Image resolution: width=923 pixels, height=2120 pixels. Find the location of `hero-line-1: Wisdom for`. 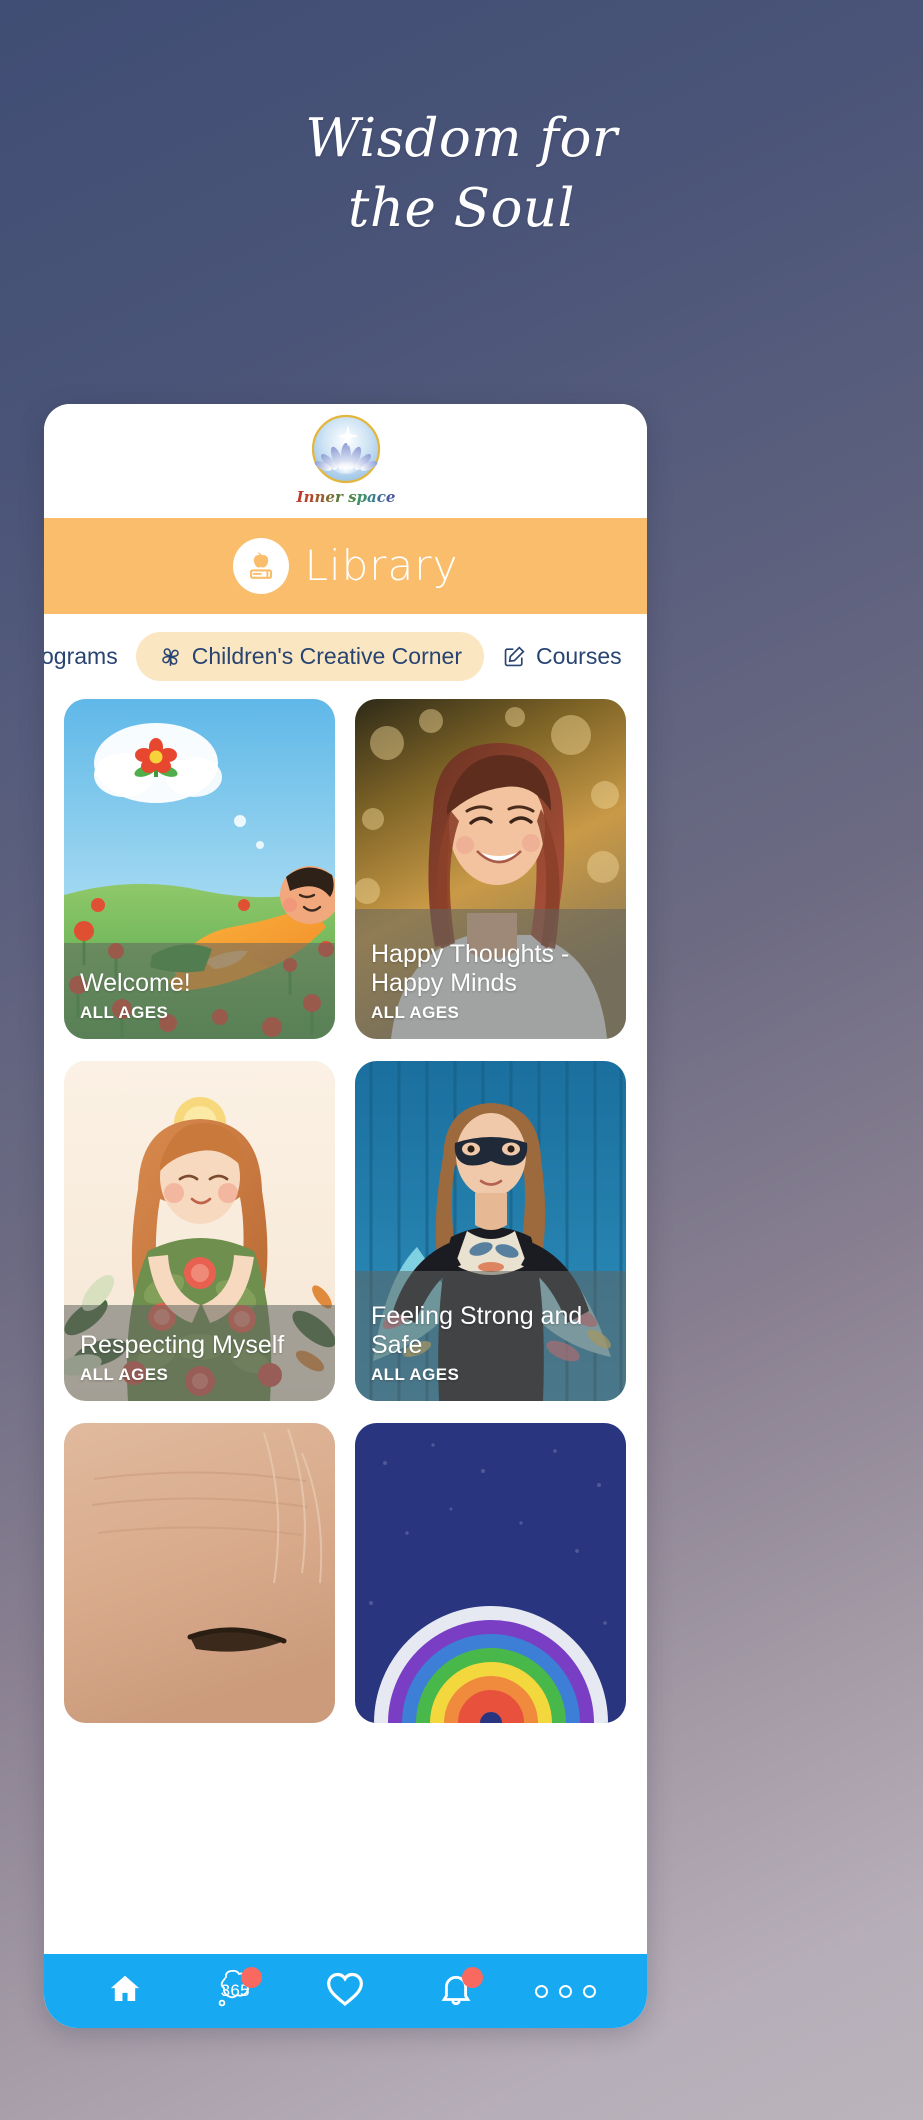

hero-line-1: Wisdom for is located at coordinates (461, 138).